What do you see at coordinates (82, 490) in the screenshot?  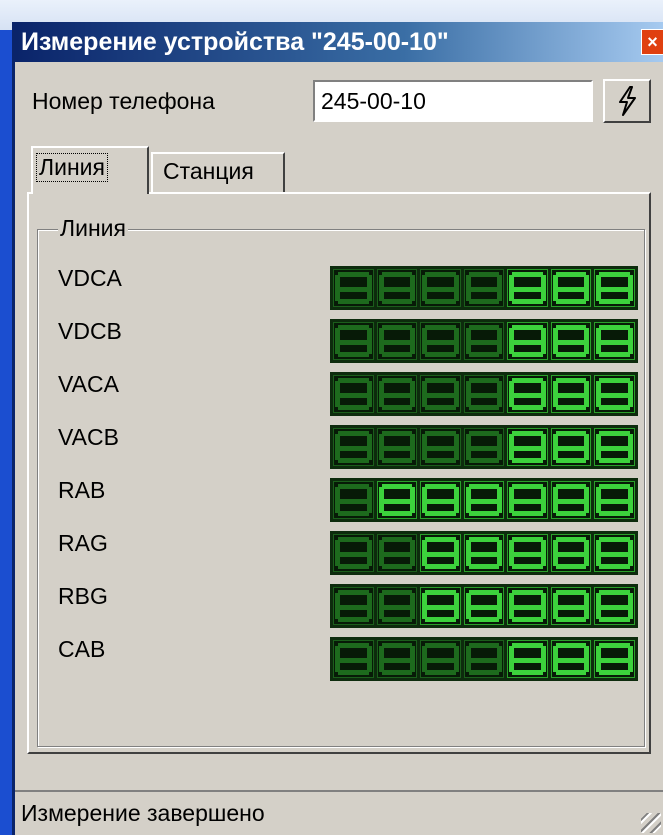 I see `measurement-label: RAB` at bounding box center [82, 490].